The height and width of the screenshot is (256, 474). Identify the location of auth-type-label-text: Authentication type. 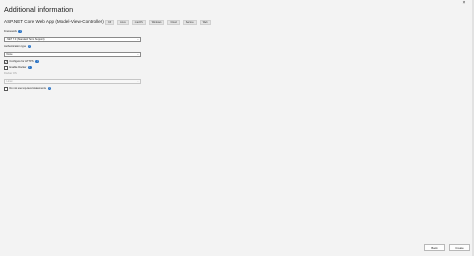
(15, 47).